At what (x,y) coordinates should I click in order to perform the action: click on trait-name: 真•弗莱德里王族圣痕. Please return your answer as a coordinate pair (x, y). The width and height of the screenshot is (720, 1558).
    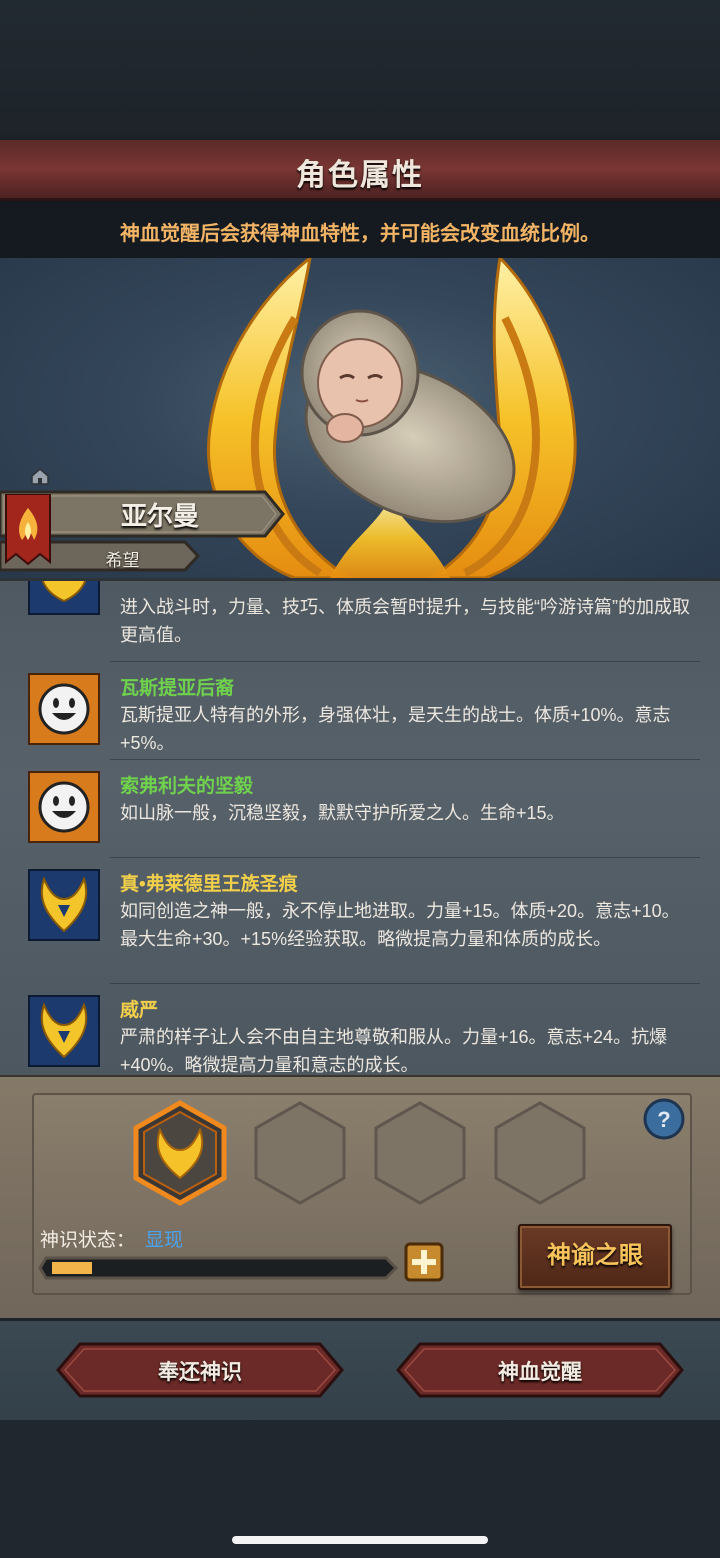
    Looking at the image, I should click on (209, 884).